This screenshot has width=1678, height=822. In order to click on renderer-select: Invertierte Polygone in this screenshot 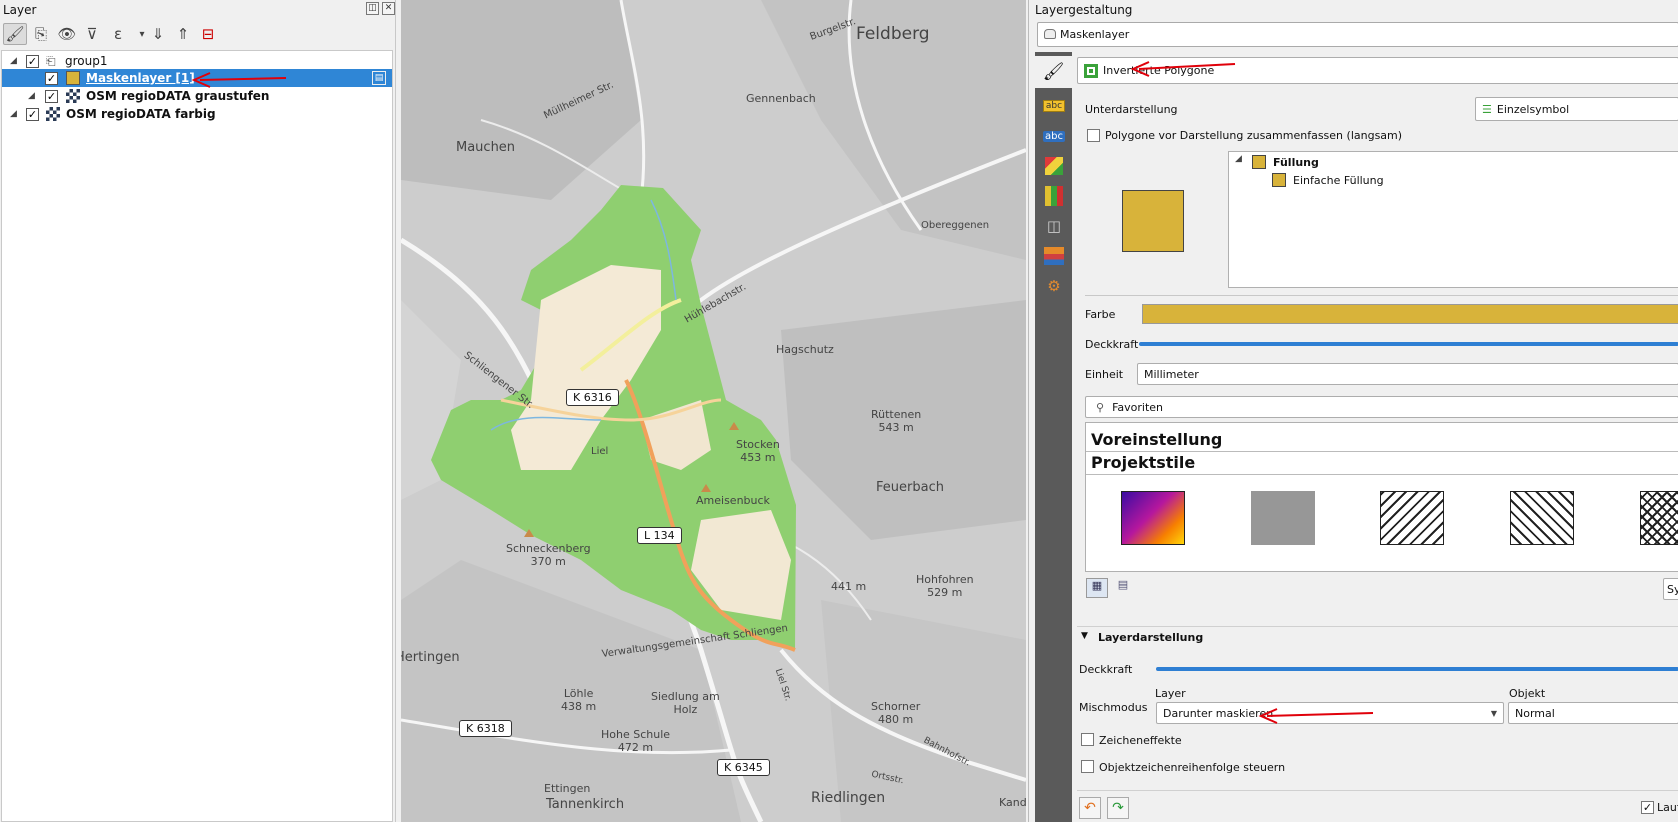, I will do `click(1377, 70)`.